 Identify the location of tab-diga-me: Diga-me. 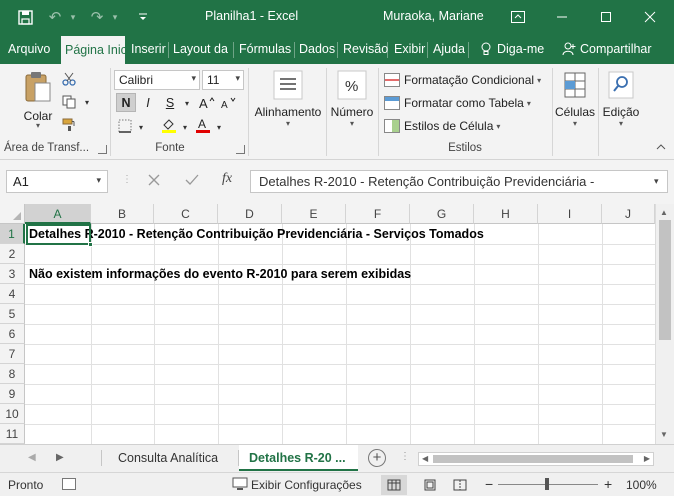
(512, 49).